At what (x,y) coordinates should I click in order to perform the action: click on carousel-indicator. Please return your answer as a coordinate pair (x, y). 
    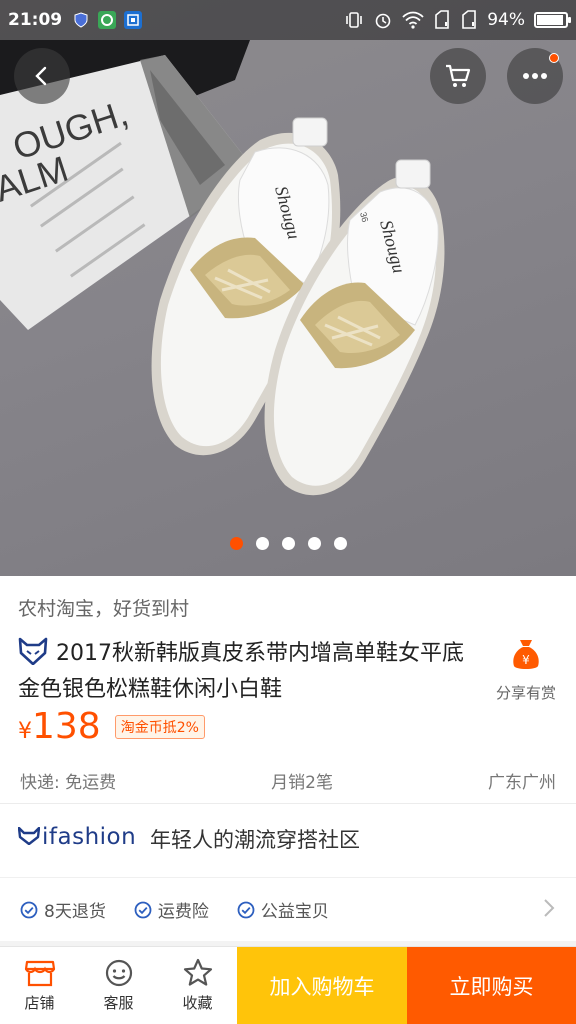
    Looking at the image, I should click on (288, 543).